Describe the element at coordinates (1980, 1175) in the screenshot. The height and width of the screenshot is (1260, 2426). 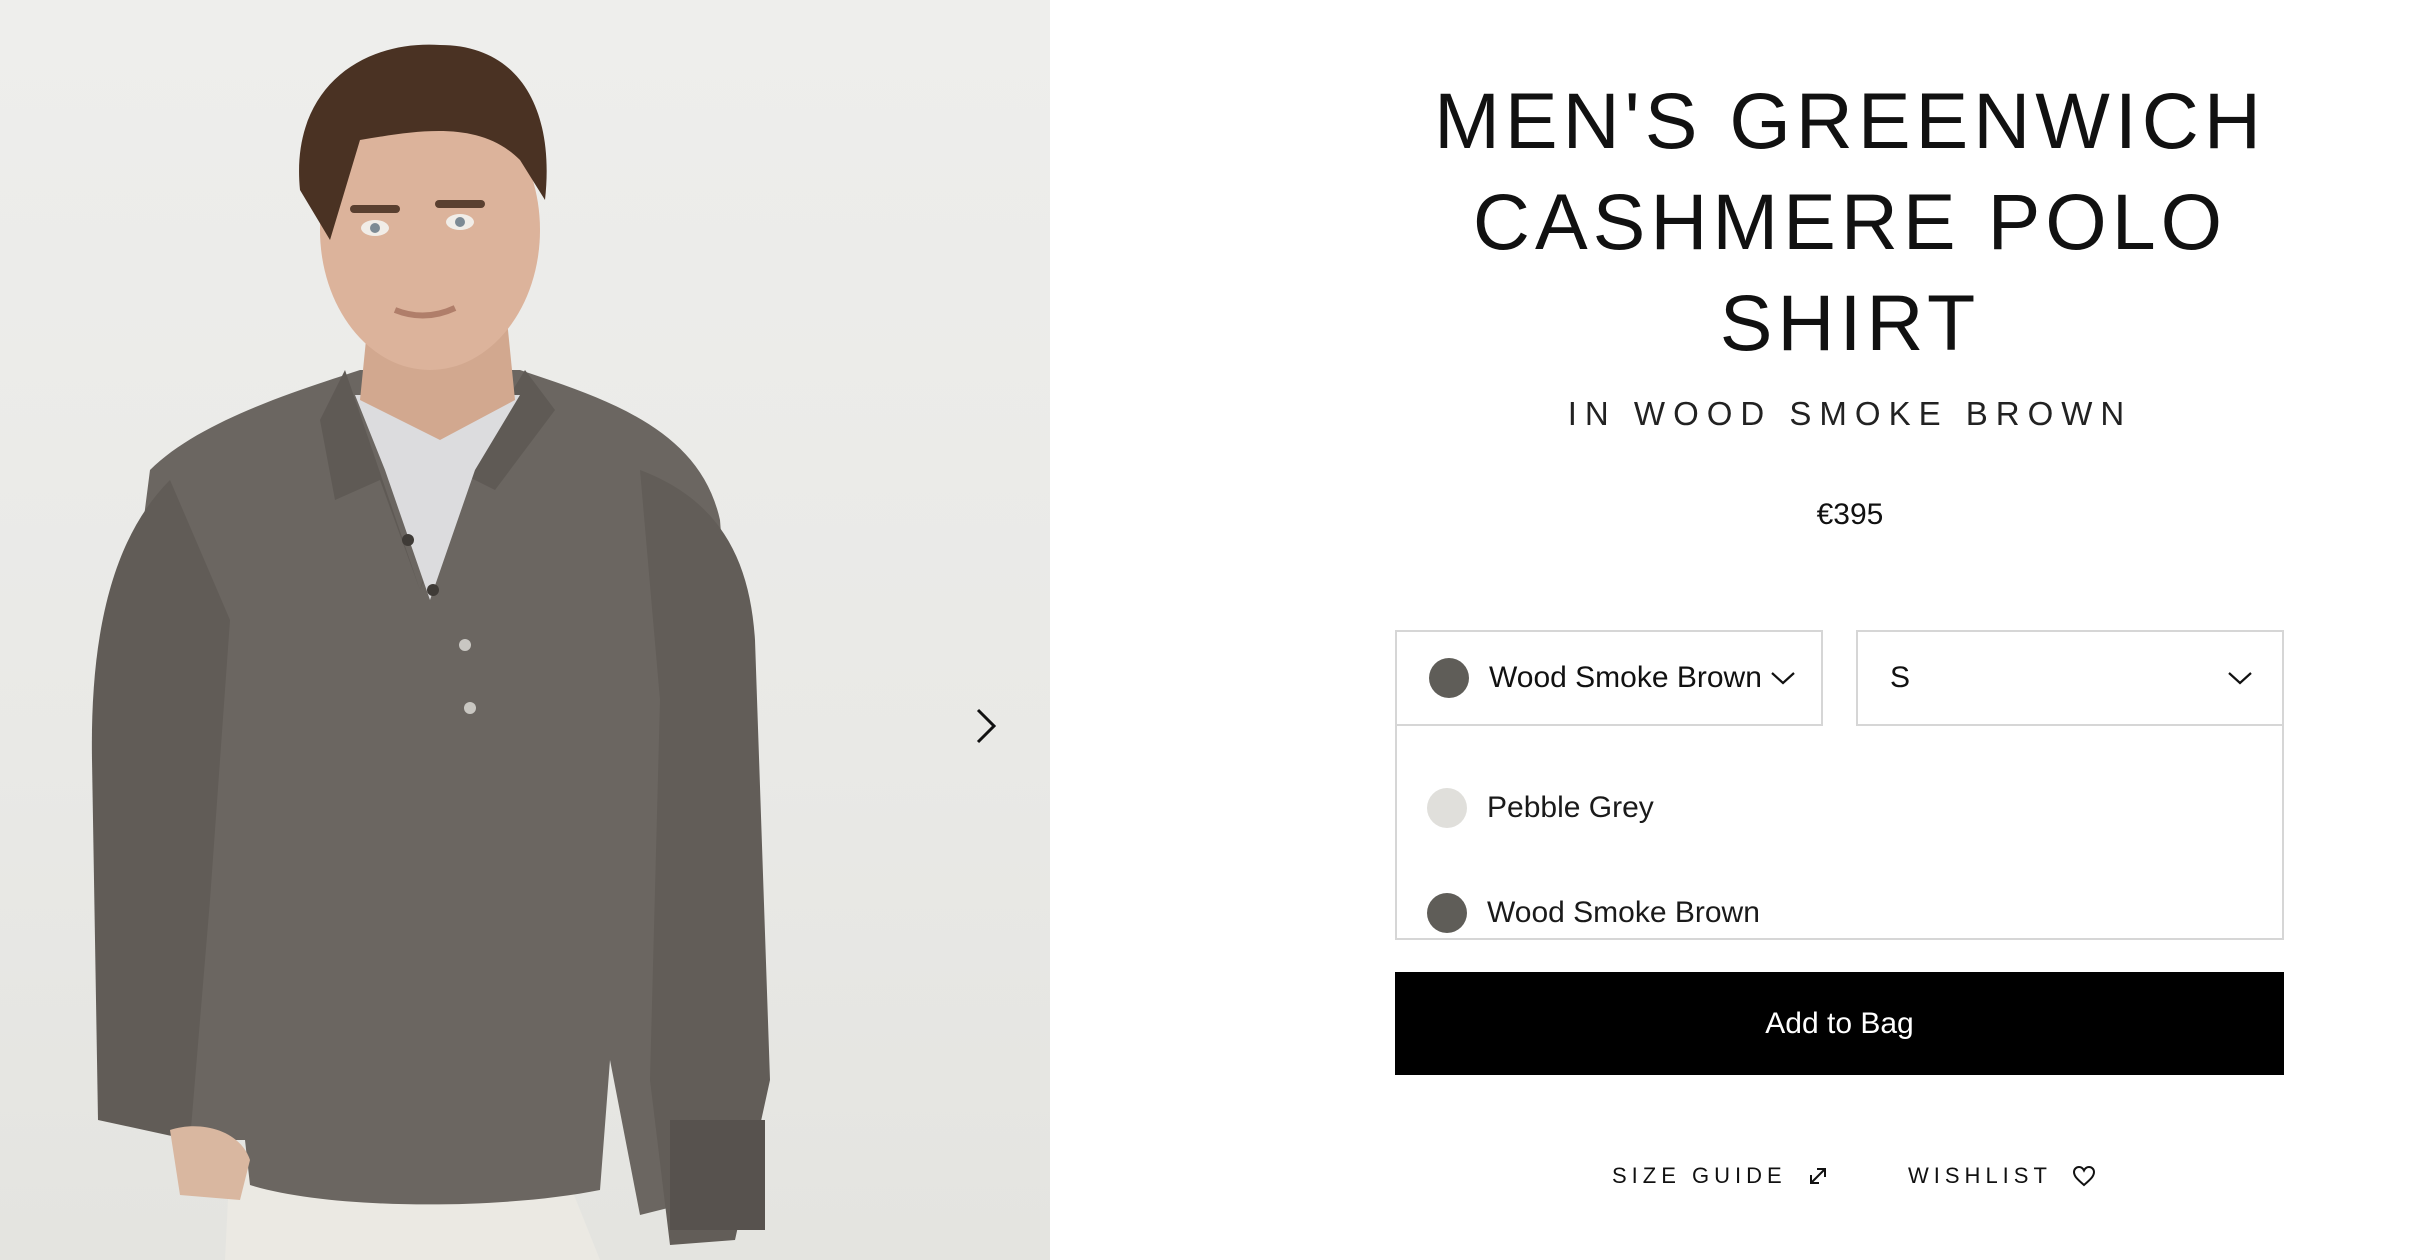
I see `wishlist-label: WISHLIST` at that location.